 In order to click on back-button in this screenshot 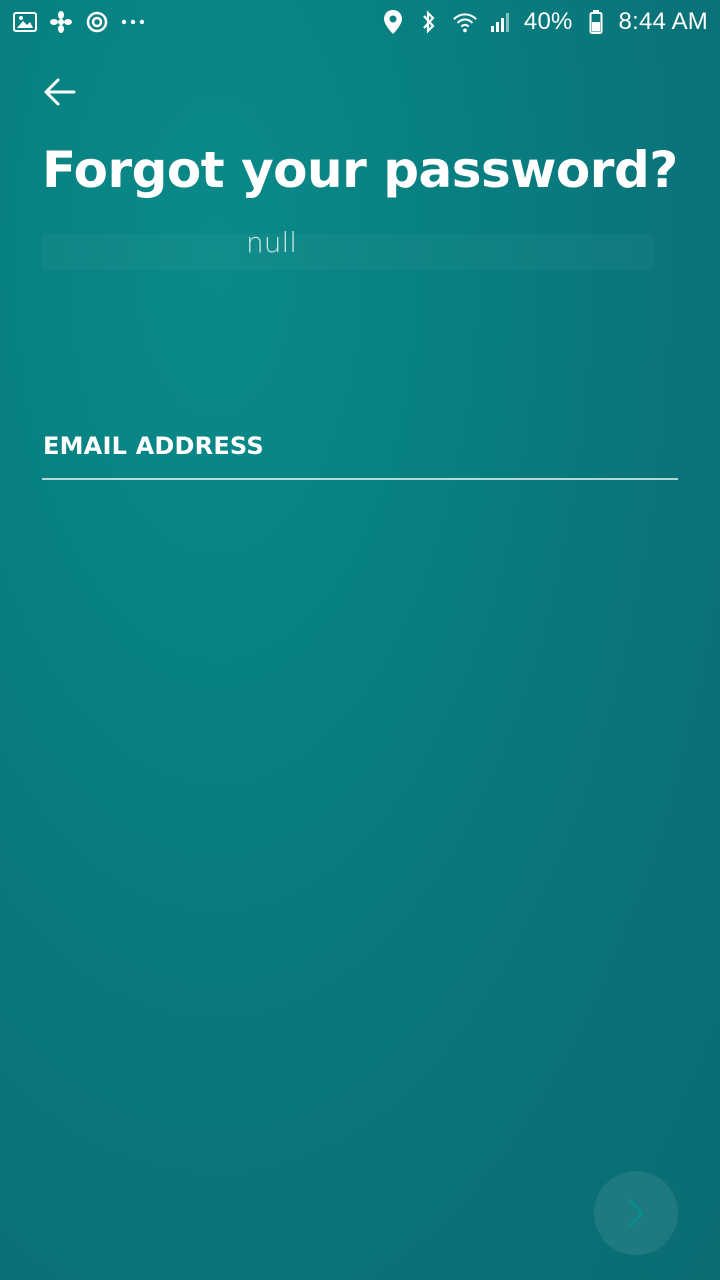, I will do `click(60, 92)`.